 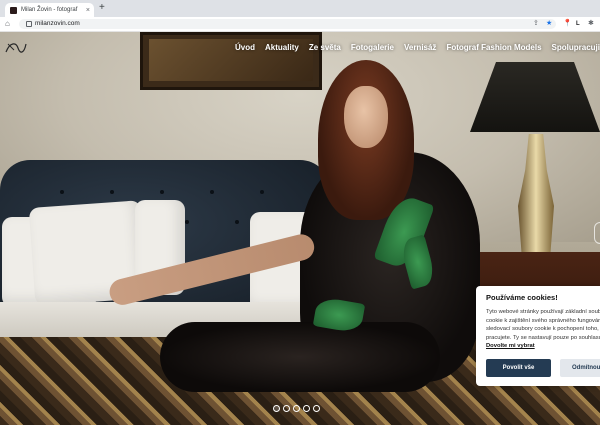 What do you see at coordinates (102, 8) in the screenshot?
I see `new-tab-button: +` at bounding box center [102, 8].